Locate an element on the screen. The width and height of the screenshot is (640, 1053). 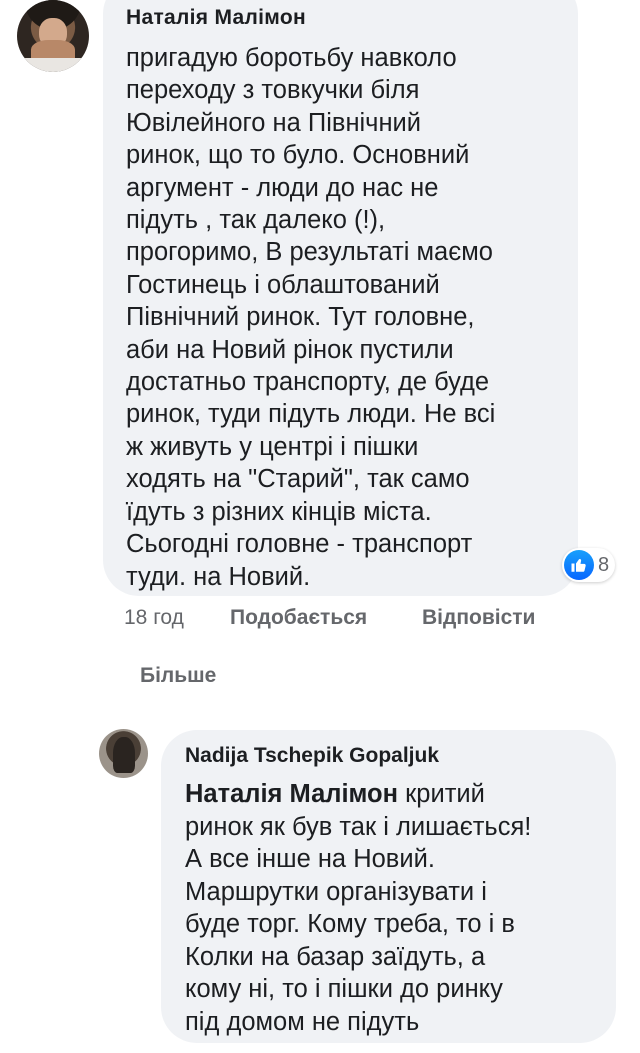
reaction-summary: 8 is located at coordinates (589, 565).